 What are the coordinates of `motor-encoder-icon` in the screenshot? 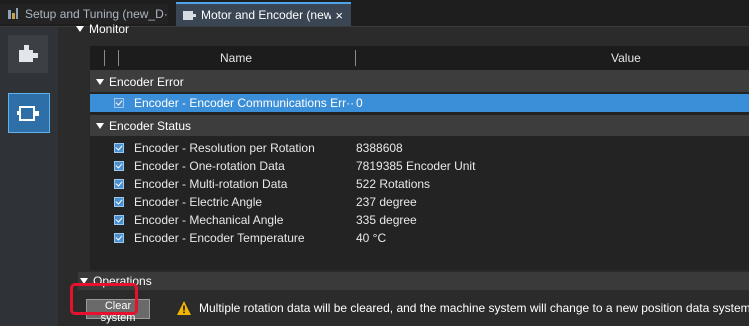 It's located at (28, 113).